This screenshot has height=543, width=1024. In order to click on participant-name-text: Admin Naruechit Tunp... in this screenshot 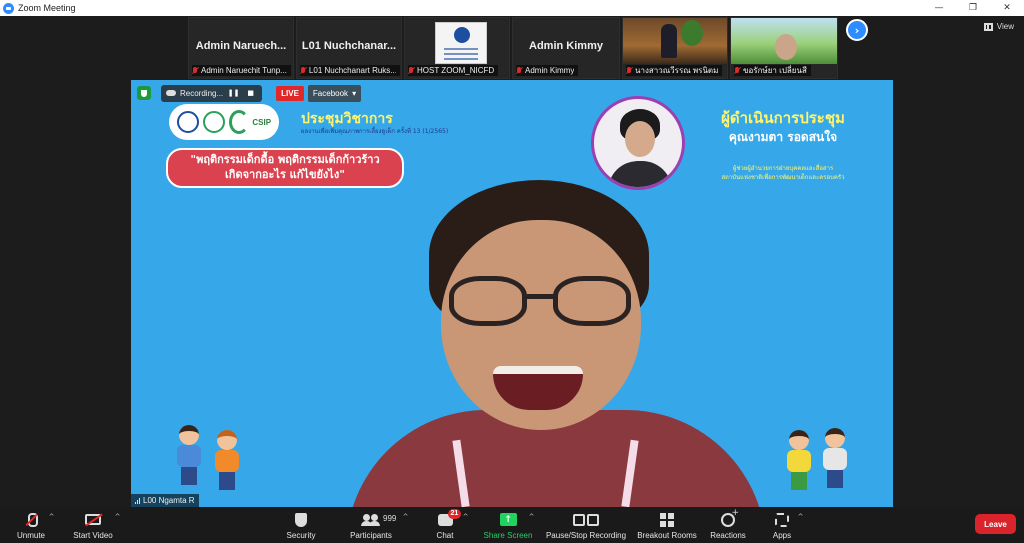, I will do `click(244, 70)`.